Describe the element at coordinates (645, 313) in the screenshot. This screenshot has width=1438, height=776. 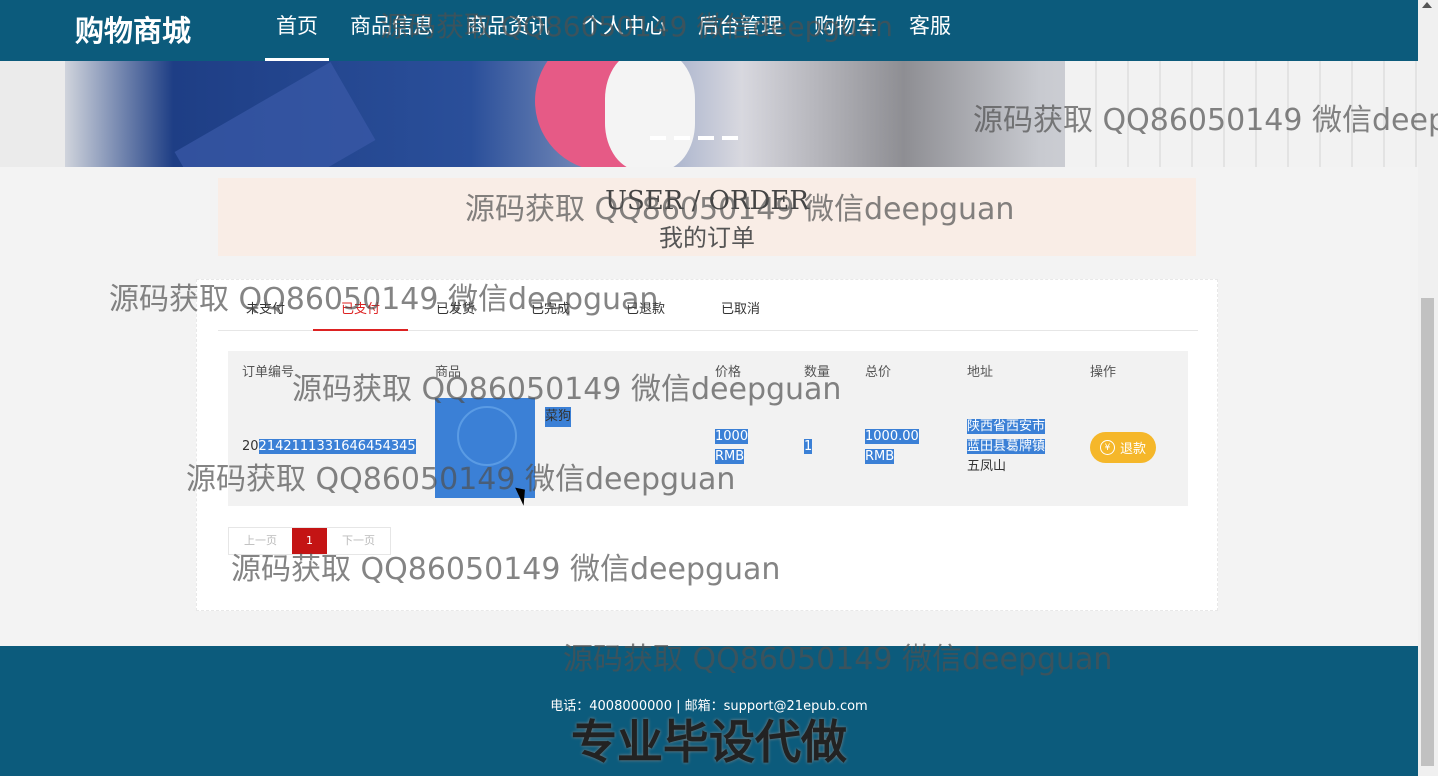
I see `tab-refunded: 已退款` at that location.